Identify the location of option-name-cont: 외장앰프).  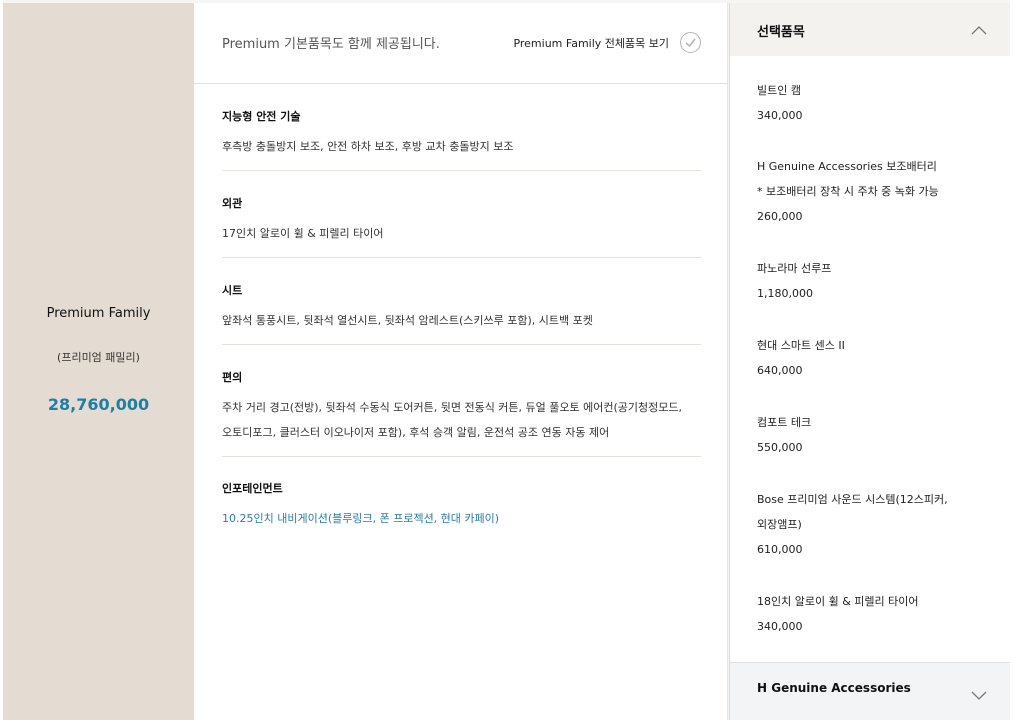
(779, 524).